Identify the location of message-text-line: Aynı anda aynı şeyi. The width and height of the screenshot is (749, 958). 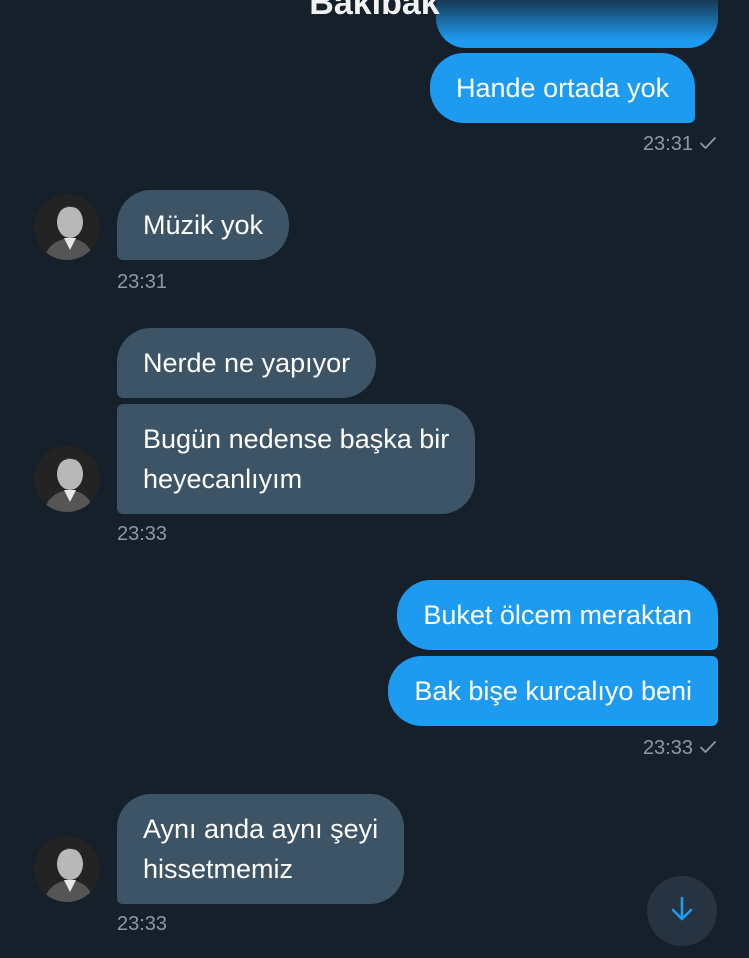
(261, 829).